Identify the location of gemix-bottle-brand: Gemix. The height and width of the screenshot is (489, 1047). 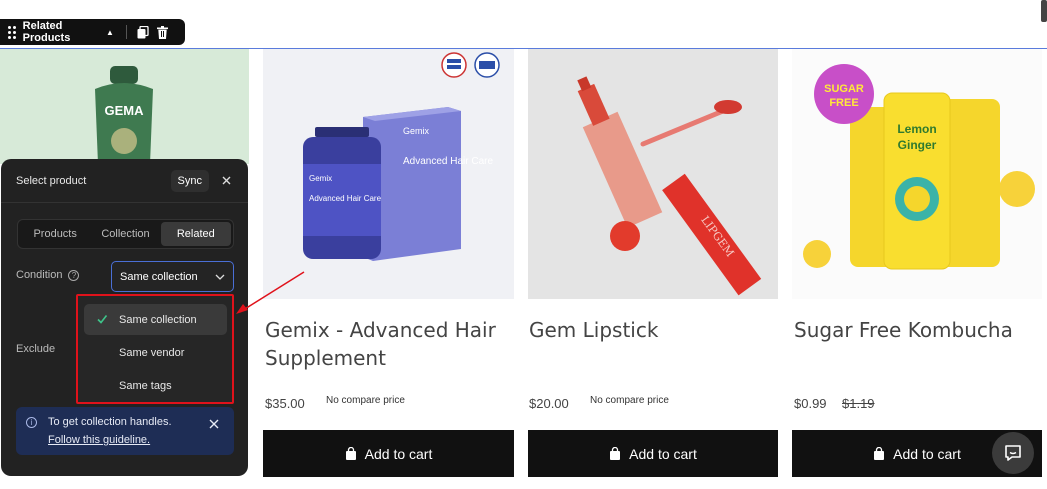
(320, 178).